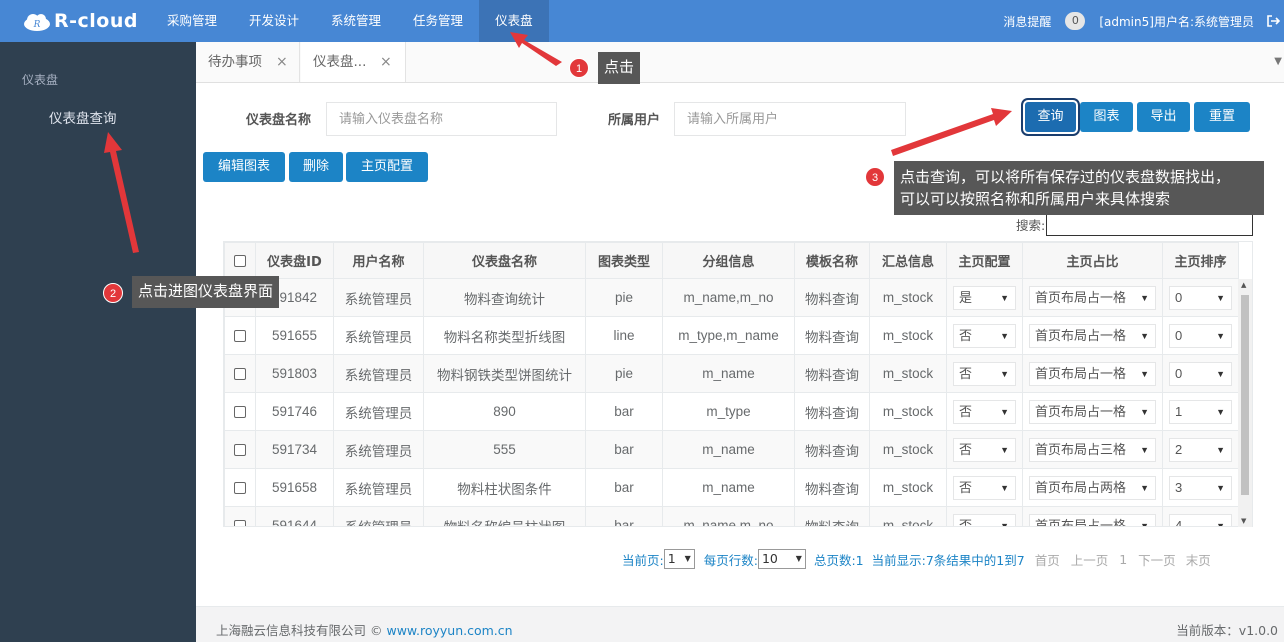 This screenshot has height=642, width=1284. I want to click on sidebar-group-dashboard: 仪表盘, so click(40, 79).